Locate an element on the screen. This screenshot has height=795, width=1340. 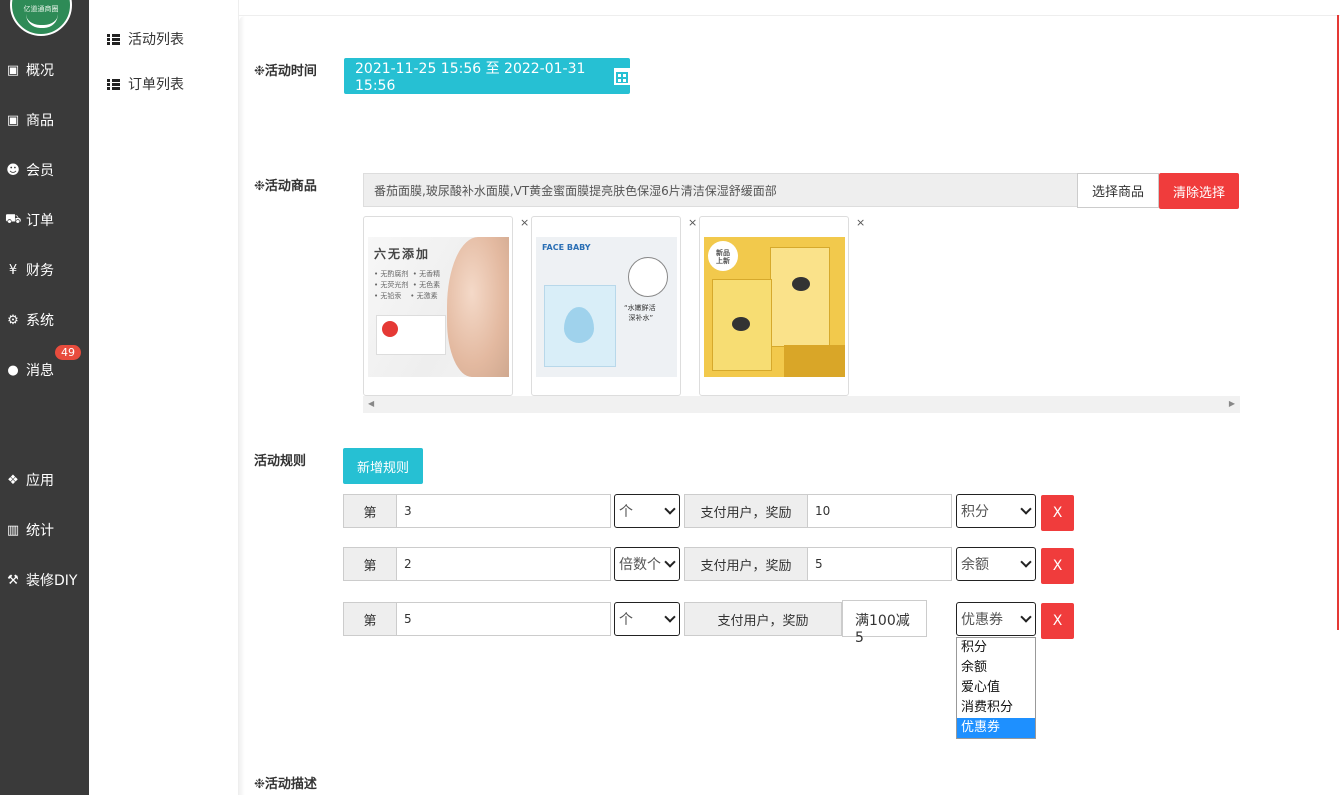
sidebar-item-apps: ❖ 应用 is located at coordinates (29, 480).